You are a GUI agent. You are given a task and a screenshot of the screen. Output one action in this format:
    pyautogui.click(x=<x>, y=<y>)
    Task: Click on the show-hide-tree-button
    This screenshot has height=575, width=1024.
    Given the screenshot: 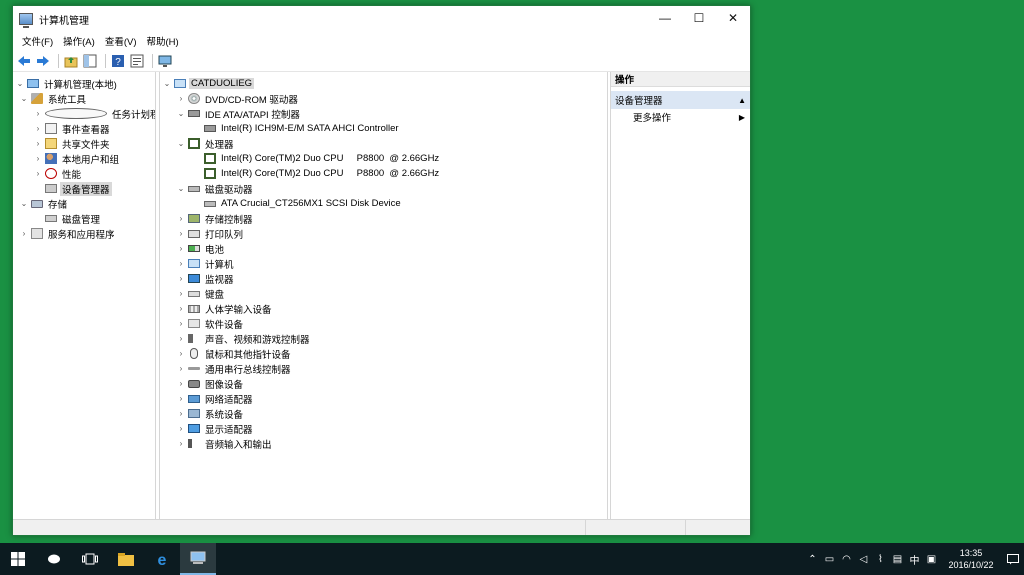 What is the action you would take?
    pyautogui.click(x=90, y=61)
    